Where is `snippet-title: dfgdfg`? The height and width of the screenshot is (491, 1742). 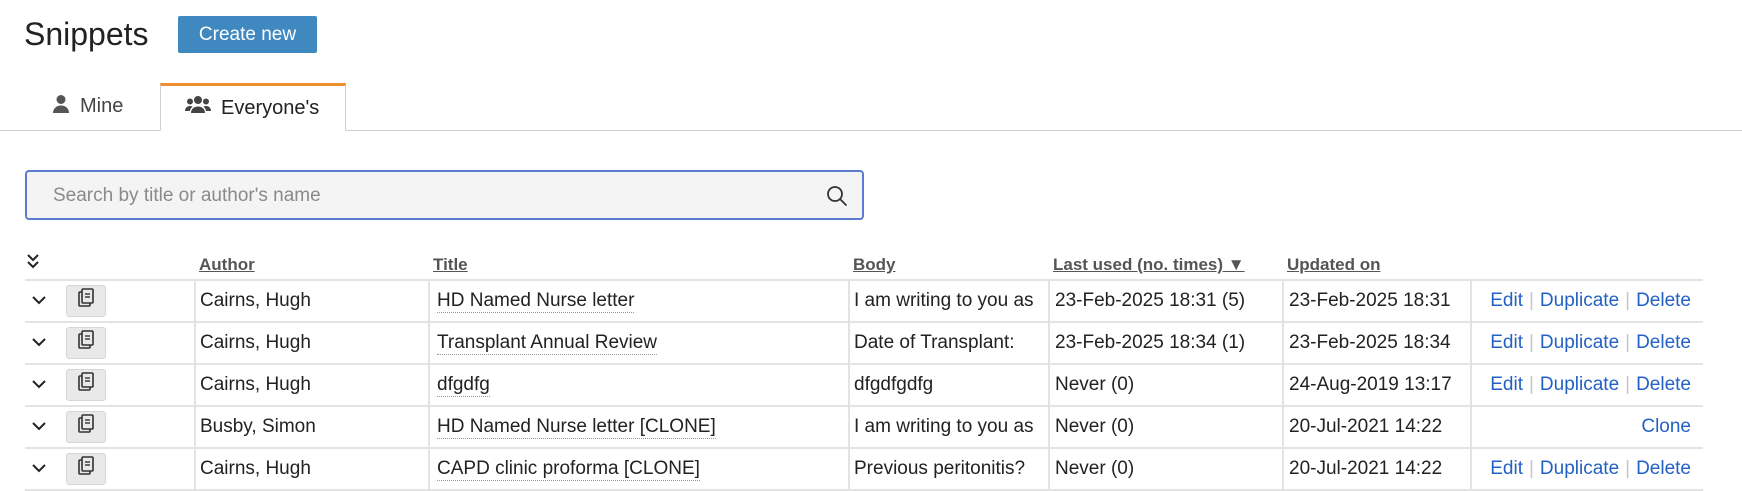
snippet-title: dfgdfg is located at coordinates (463, 385).